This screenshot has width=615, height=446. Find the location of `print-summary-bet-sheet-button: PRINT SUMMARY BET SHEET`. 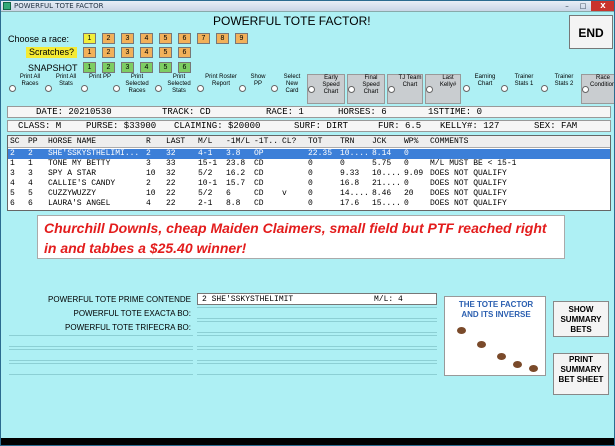

print-summary-bet-sheet-button: PRINT SUMMARY BET SHEET is located at coordinates (581, 374).